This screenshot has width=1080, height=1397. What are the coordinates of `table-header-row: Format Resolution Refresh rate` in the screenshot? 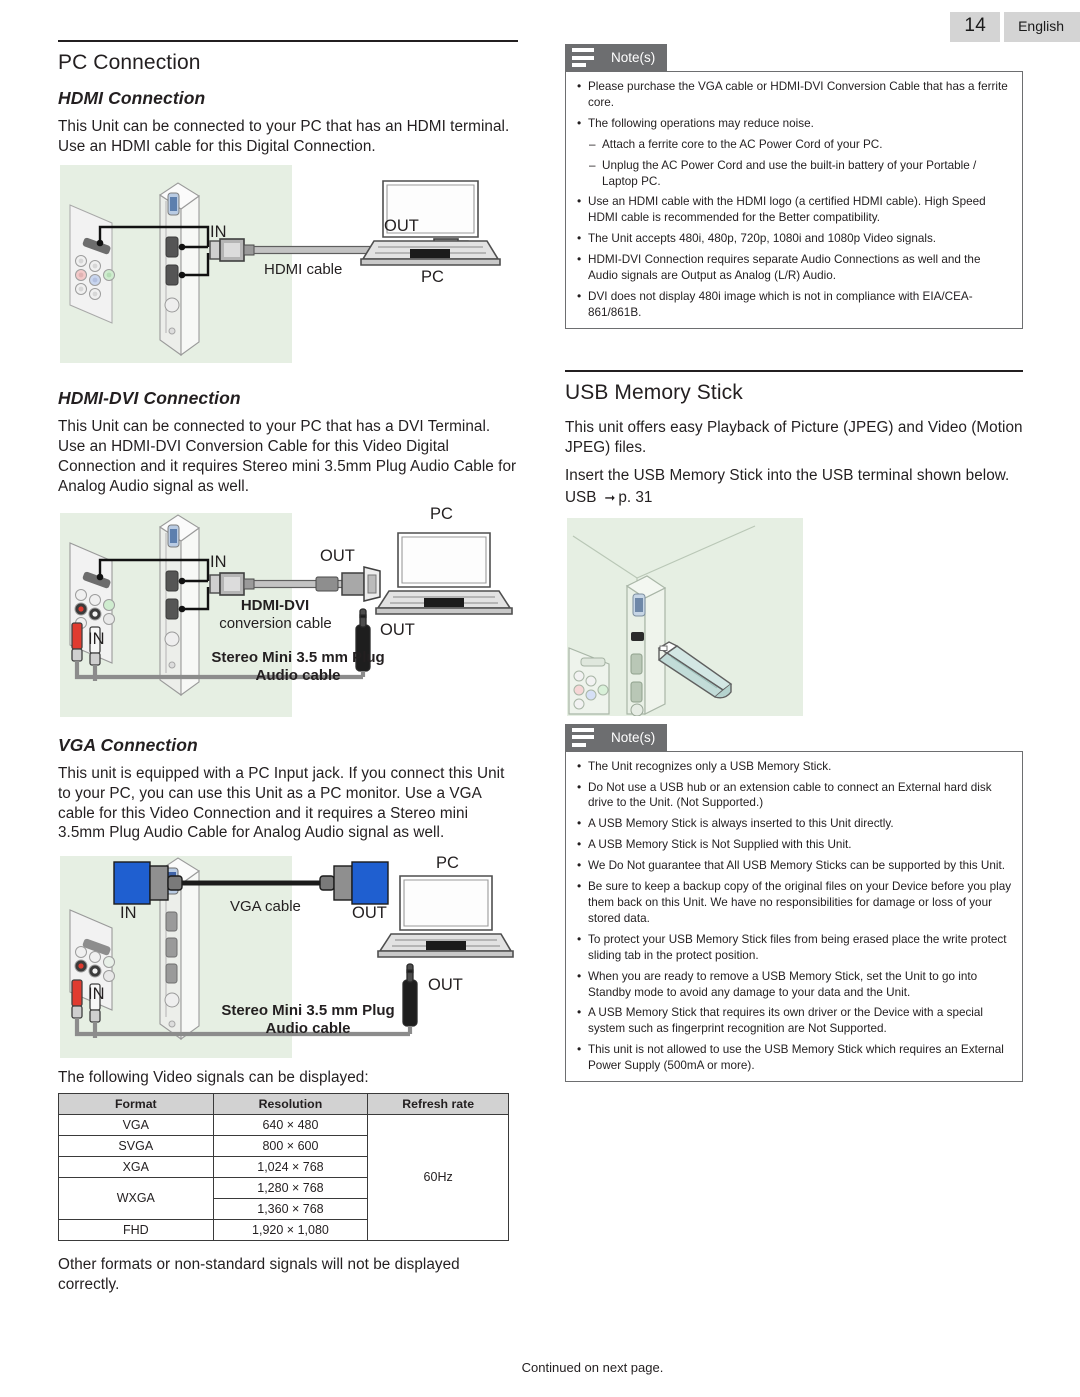 It's located at (283, 1103).